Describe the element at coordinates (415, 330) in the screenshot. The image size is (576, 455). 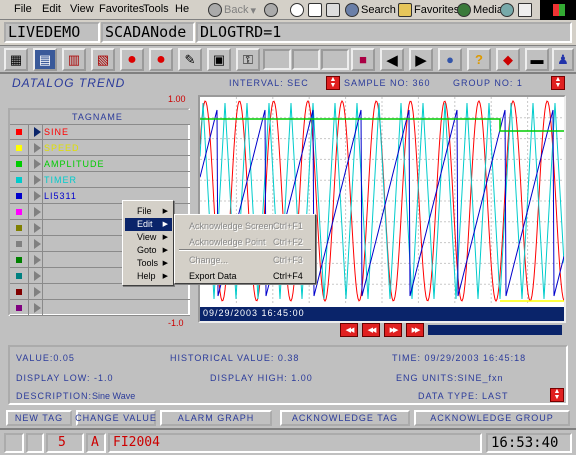
I see `forward-fast-button: ▶▶` at that location.